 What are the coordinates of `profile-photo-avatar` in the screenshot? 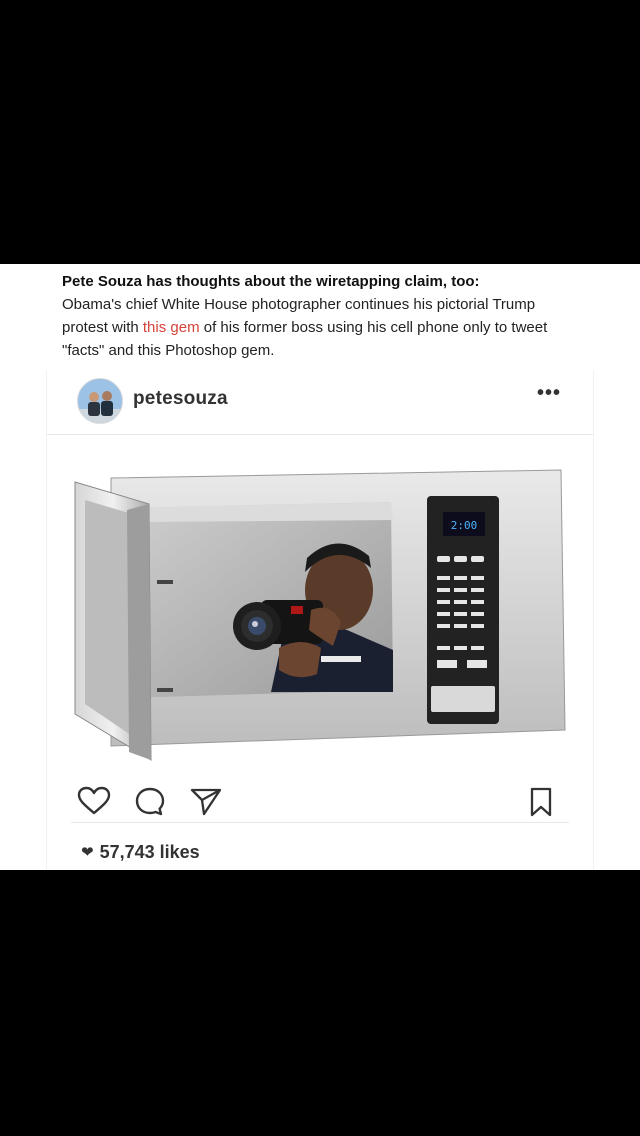 It's located at (100, 401).